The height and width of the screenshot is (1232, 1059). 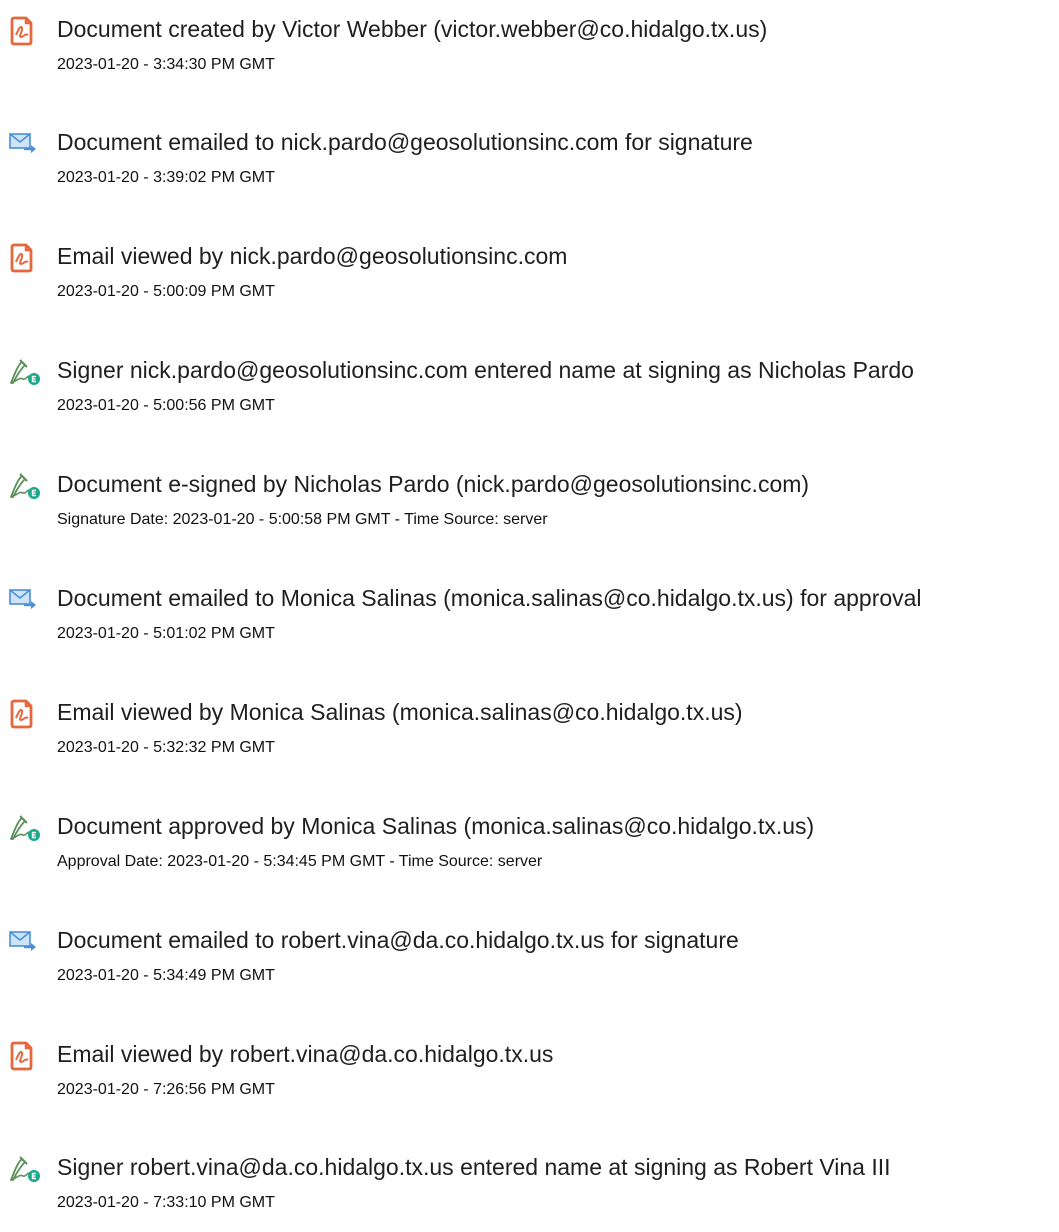 I want to click on entry-timestamp: 2023-01-20 - 3:34:30 PM GMT, so click(x=166, y=64).